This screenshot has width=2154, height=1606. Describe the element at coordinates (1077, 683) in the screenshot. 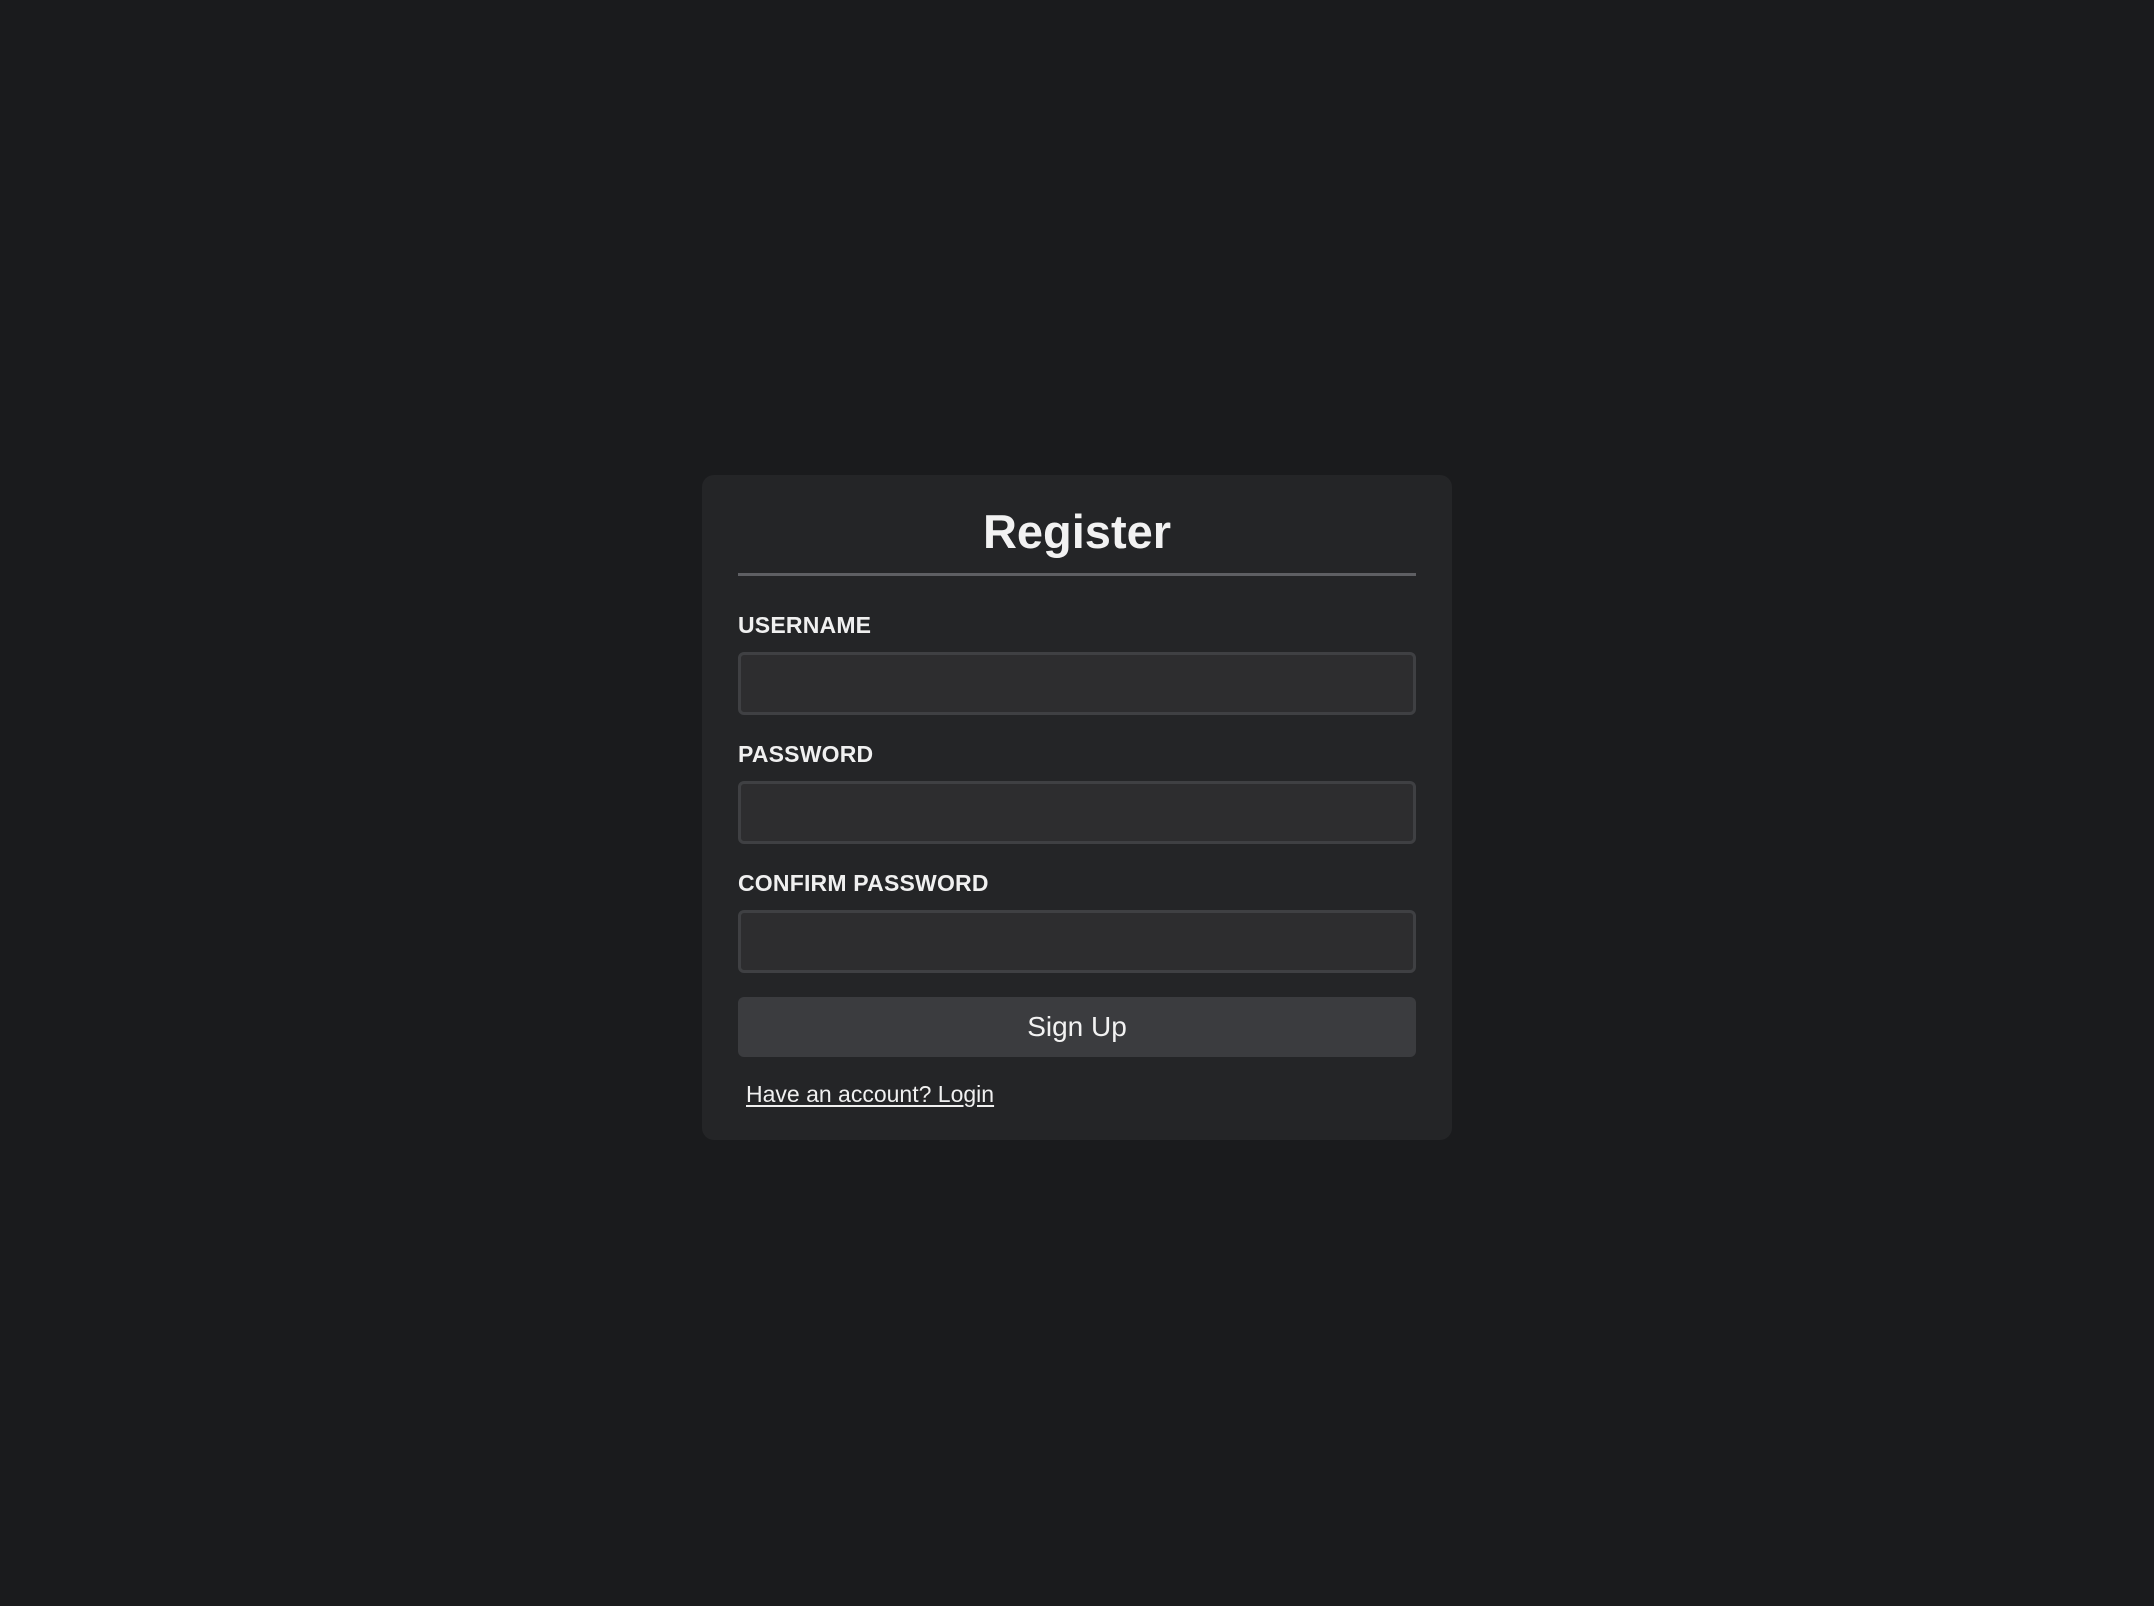

I see `username-input` at that location.